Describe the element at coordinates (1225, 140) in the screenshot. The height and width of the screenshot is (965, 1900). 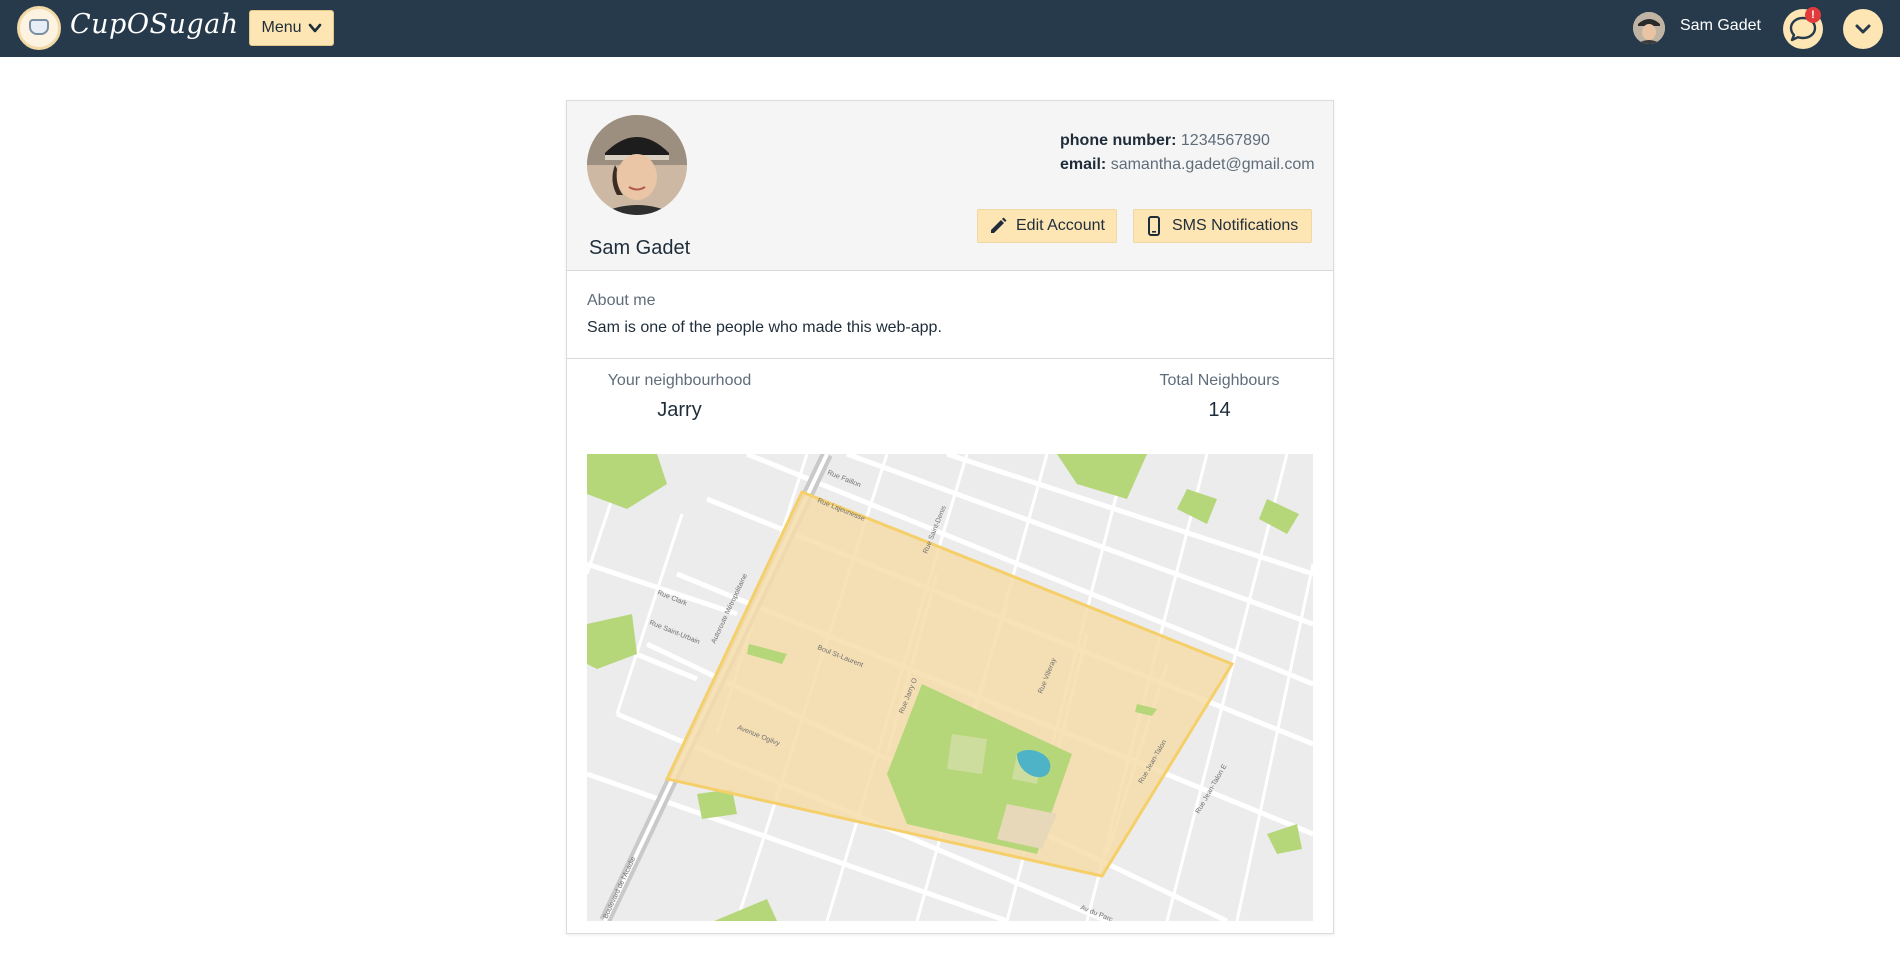
I see `phone-value: 1234567890` at that location.